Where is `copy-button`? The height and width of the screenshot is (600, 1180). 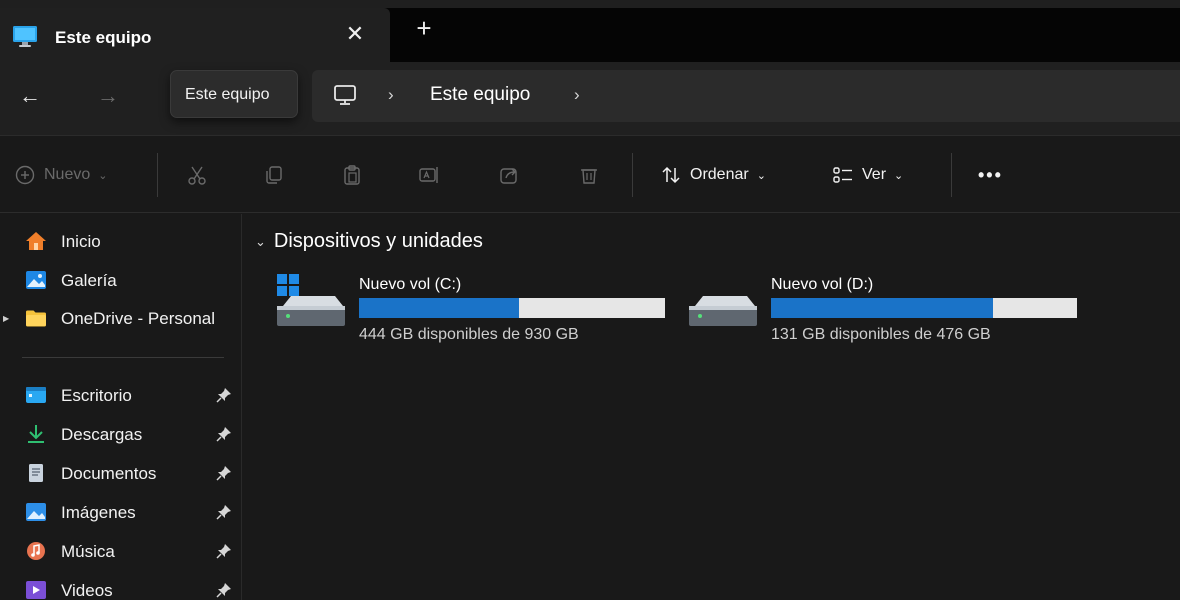
copy-button is located at coordinates (274, 175).